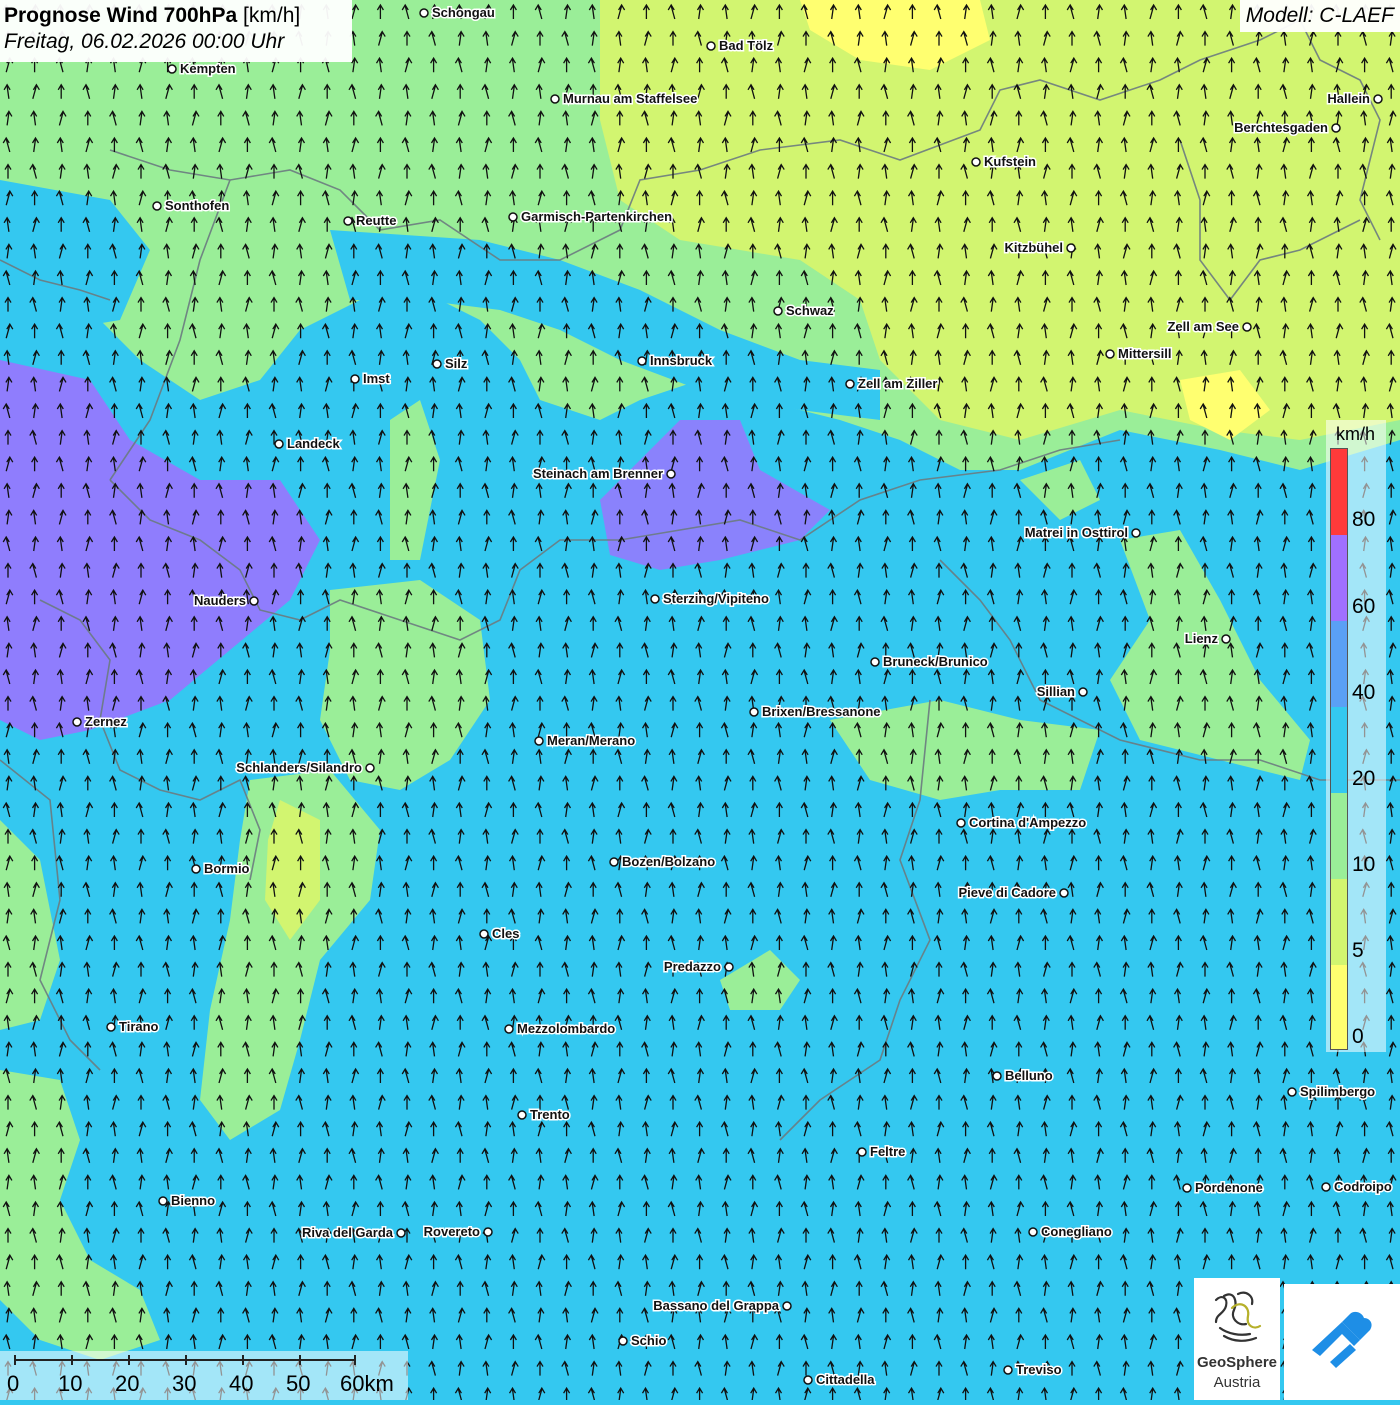 This screenshot has height=1405, width=1400. I want to click on geosphere-logo: GeoSphere Austria, so click(1237, 1339).